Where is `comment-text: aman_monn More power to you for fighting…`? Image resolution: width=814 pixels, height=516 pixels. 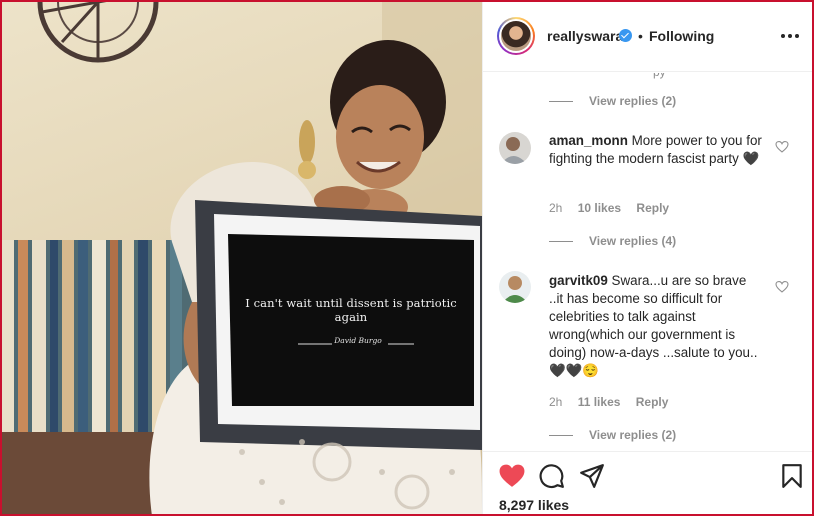 comment-text: aman_monn More power to you for fighting… is located at coordinates (656, 150).